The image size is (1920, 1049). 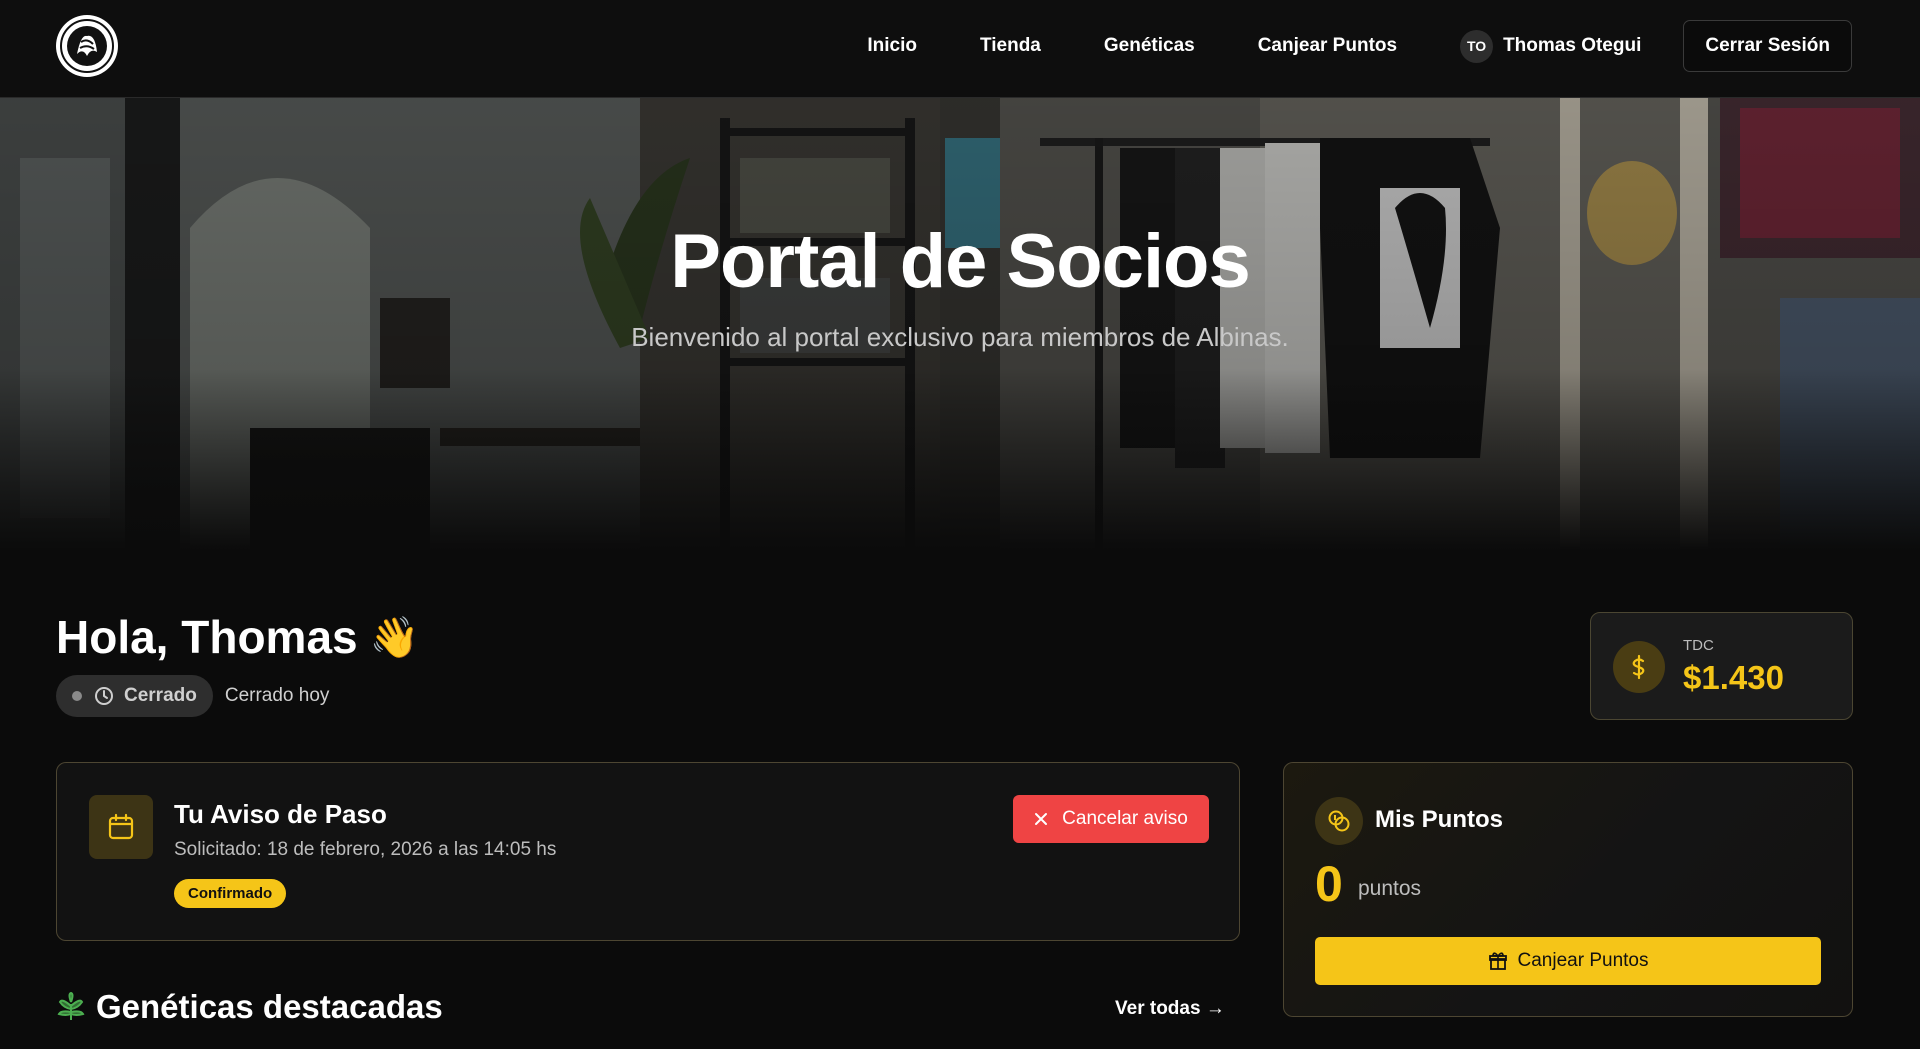 I want to click on status-badge: Cerrado, so click(x=134, y=696).